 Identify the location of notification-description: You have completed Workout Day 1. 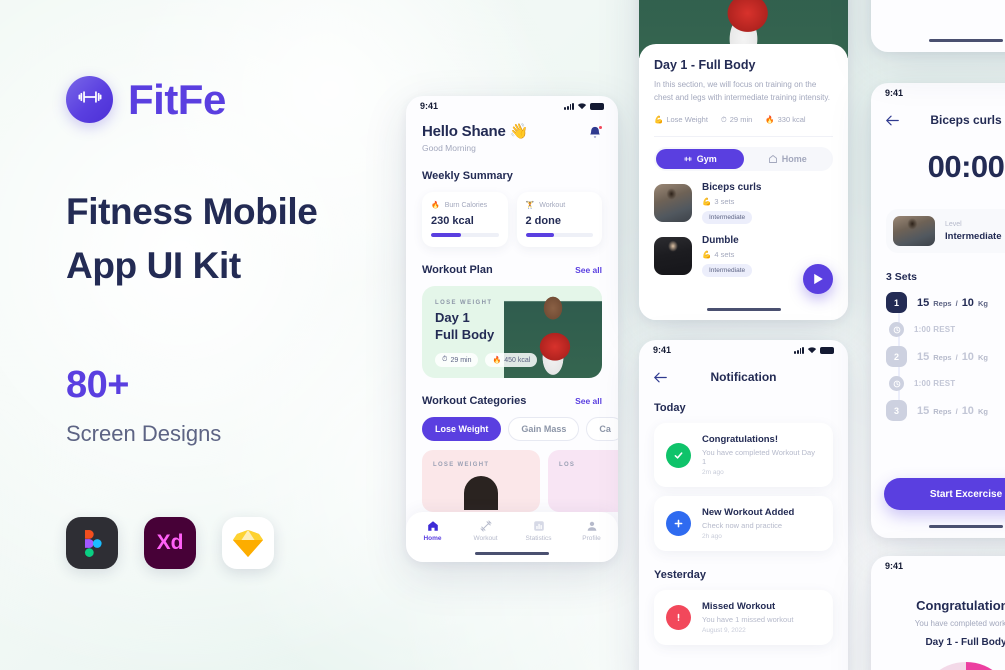
(758, 457).